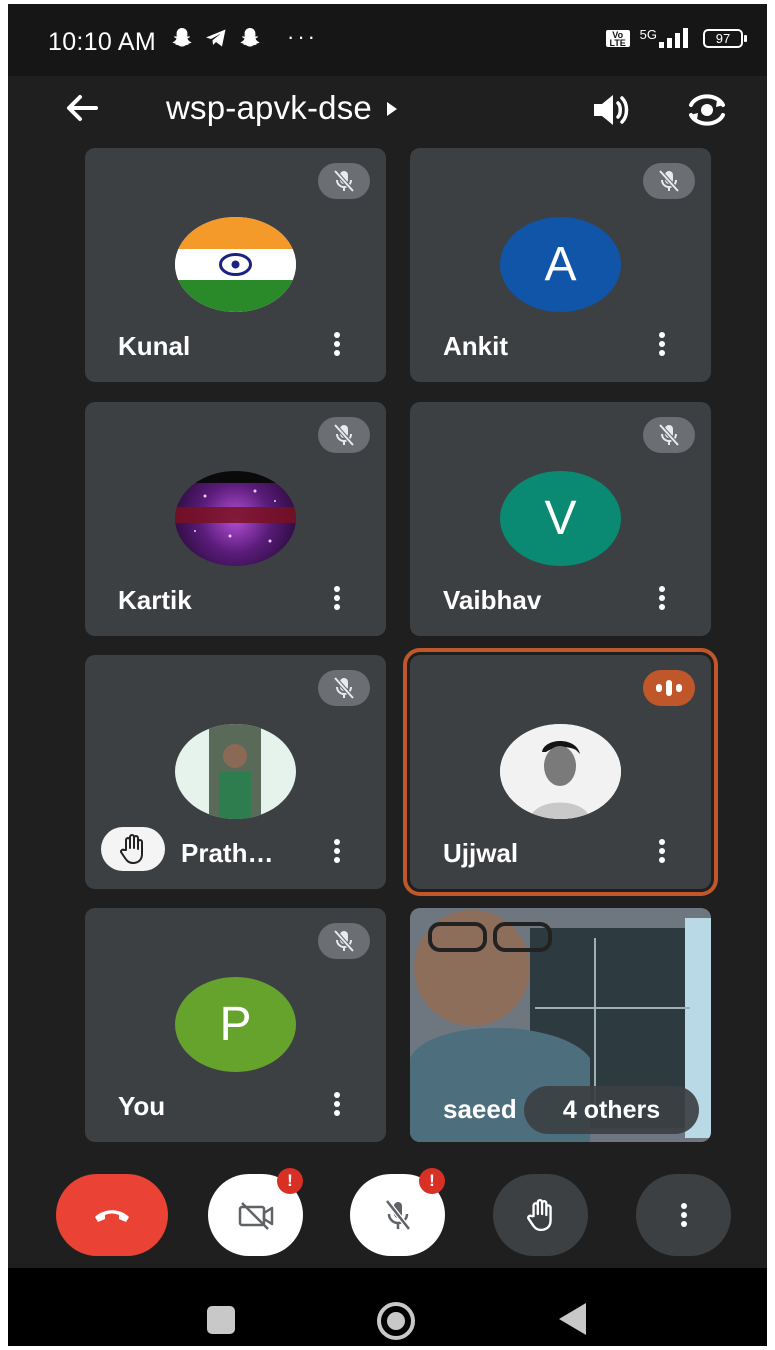 The image size is (775, 1350). I want to click on participant-tile-vaibhav: V Vaibhav, so click(560, 519).